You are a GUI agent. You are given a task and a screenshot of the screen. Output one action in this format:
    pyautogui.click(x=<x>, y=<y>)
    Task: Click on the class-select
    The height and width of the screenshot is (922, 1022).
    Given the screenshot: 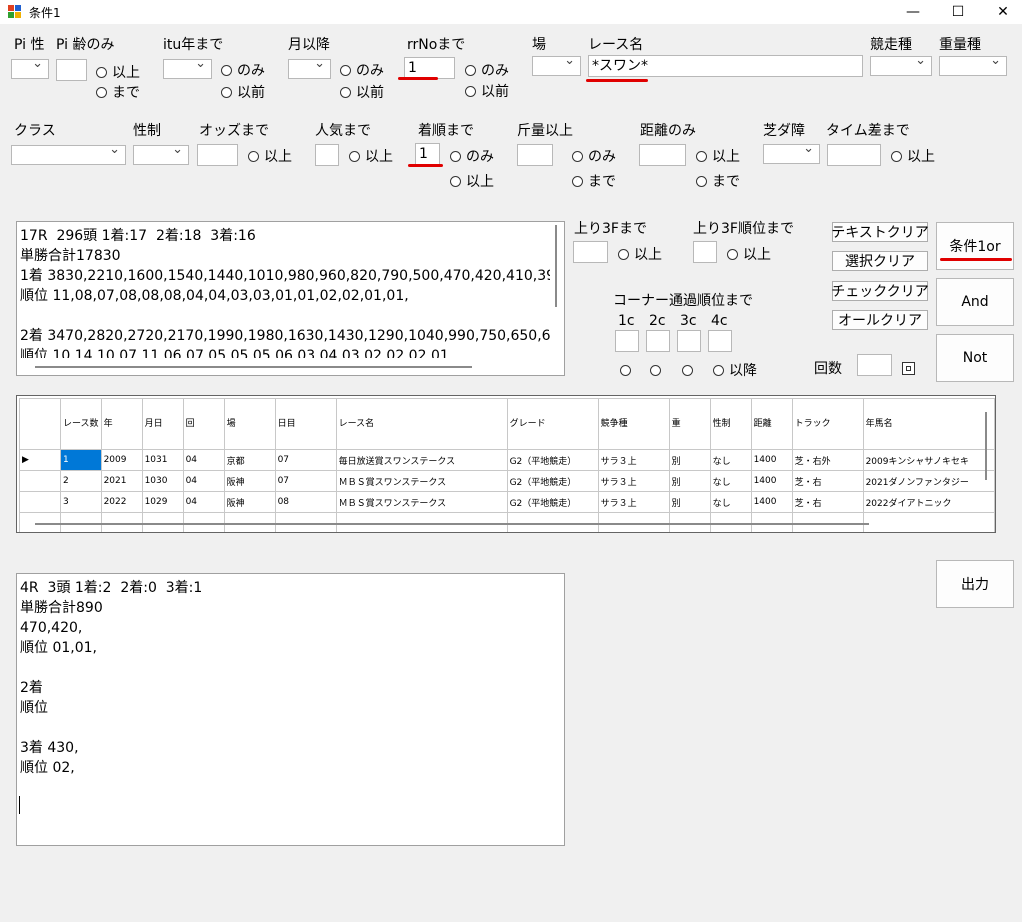 What is the action you would take?
    pyautogui.click(x=68, y=153)
    